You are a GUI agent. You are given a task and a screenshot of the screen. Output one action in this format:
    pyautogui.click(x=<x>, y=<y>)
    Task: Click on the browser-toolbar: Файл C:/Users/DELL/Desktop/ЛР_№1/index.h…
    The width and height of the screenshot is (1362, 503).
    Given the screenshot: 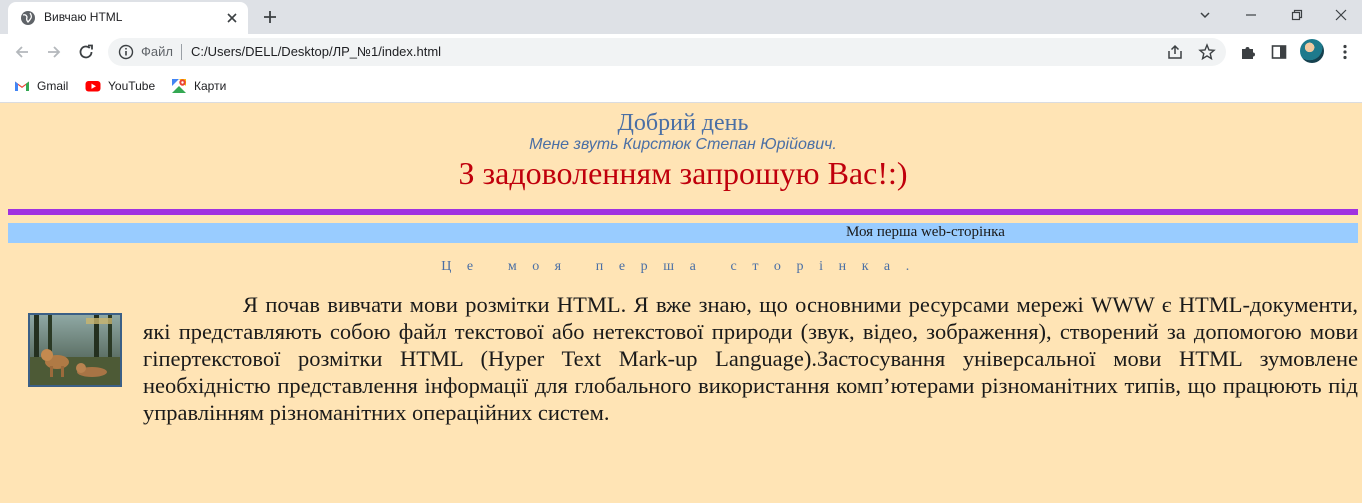 What is the action you would take?
    pyautogui.click(x=681, y=52)
    